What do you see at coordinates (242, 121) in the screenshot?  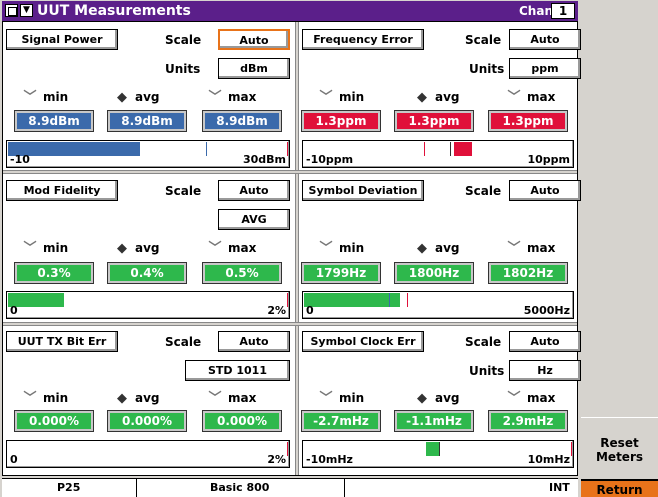 I see `max-value: 8.9dBm` at bounding box center [242, 121].